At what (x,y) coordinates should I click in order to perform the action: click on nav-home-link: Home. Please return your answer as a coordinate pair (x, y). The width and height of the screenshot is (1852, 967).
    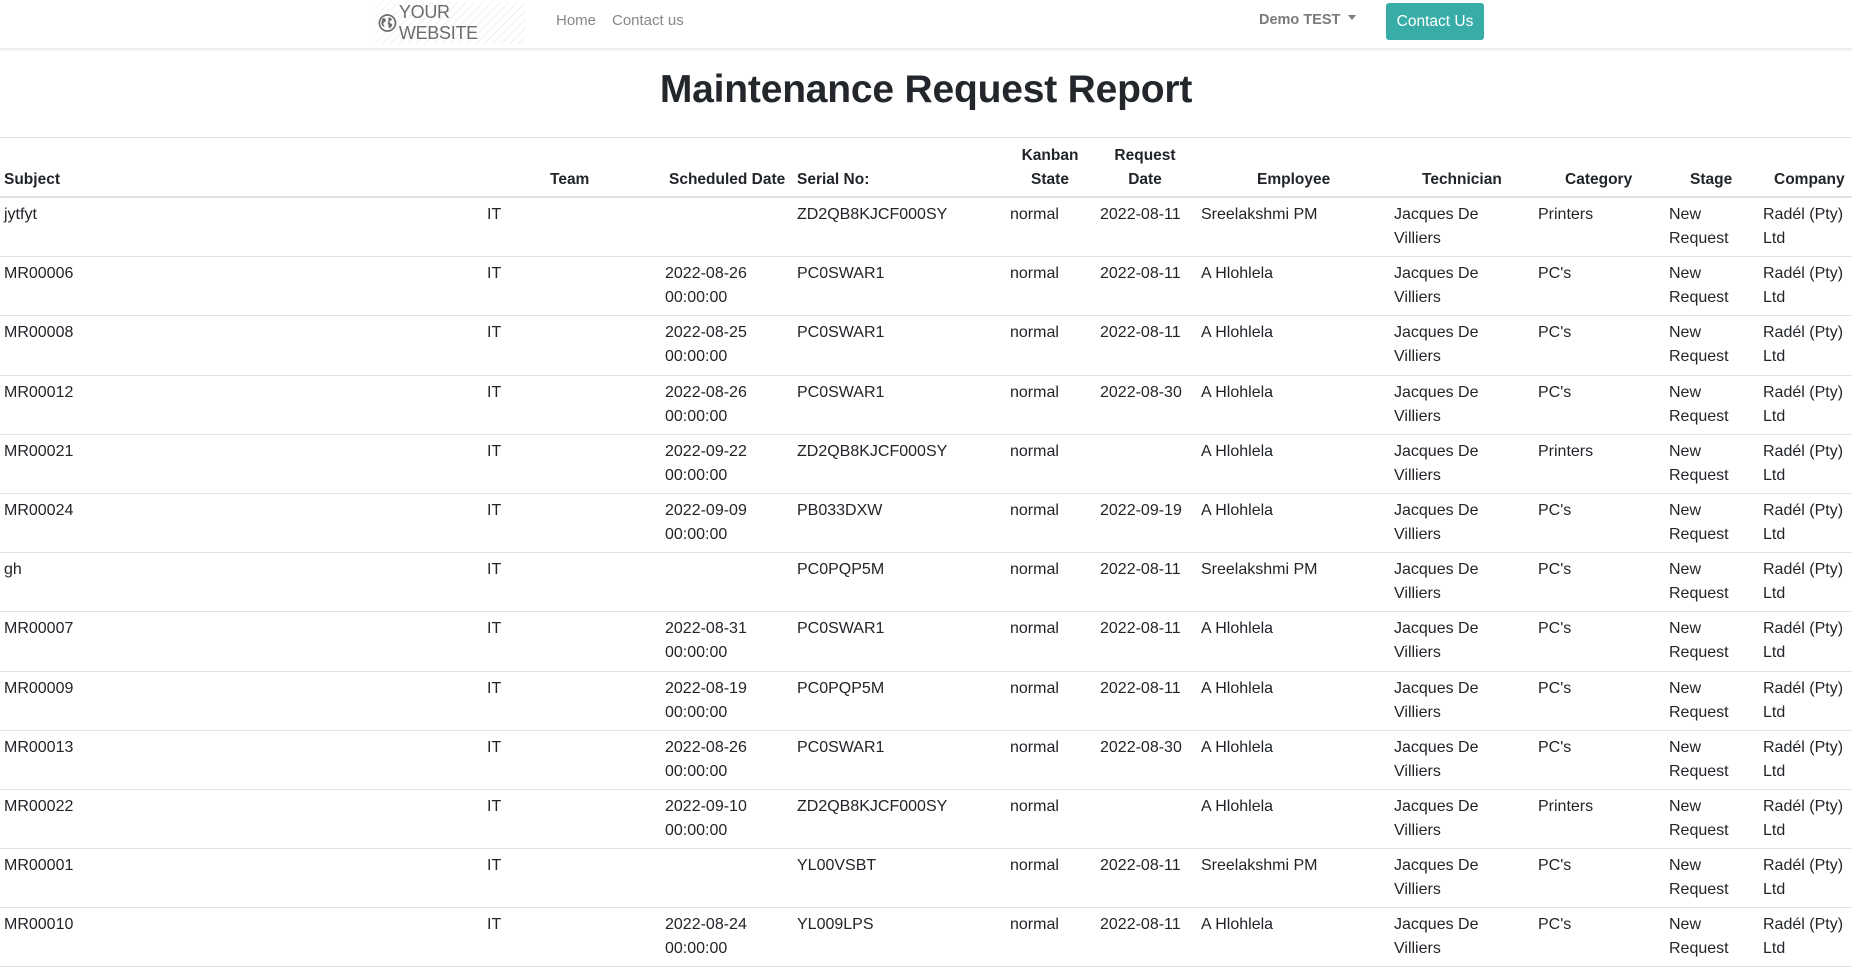
    Looking at the image, I should click on (576, 20).